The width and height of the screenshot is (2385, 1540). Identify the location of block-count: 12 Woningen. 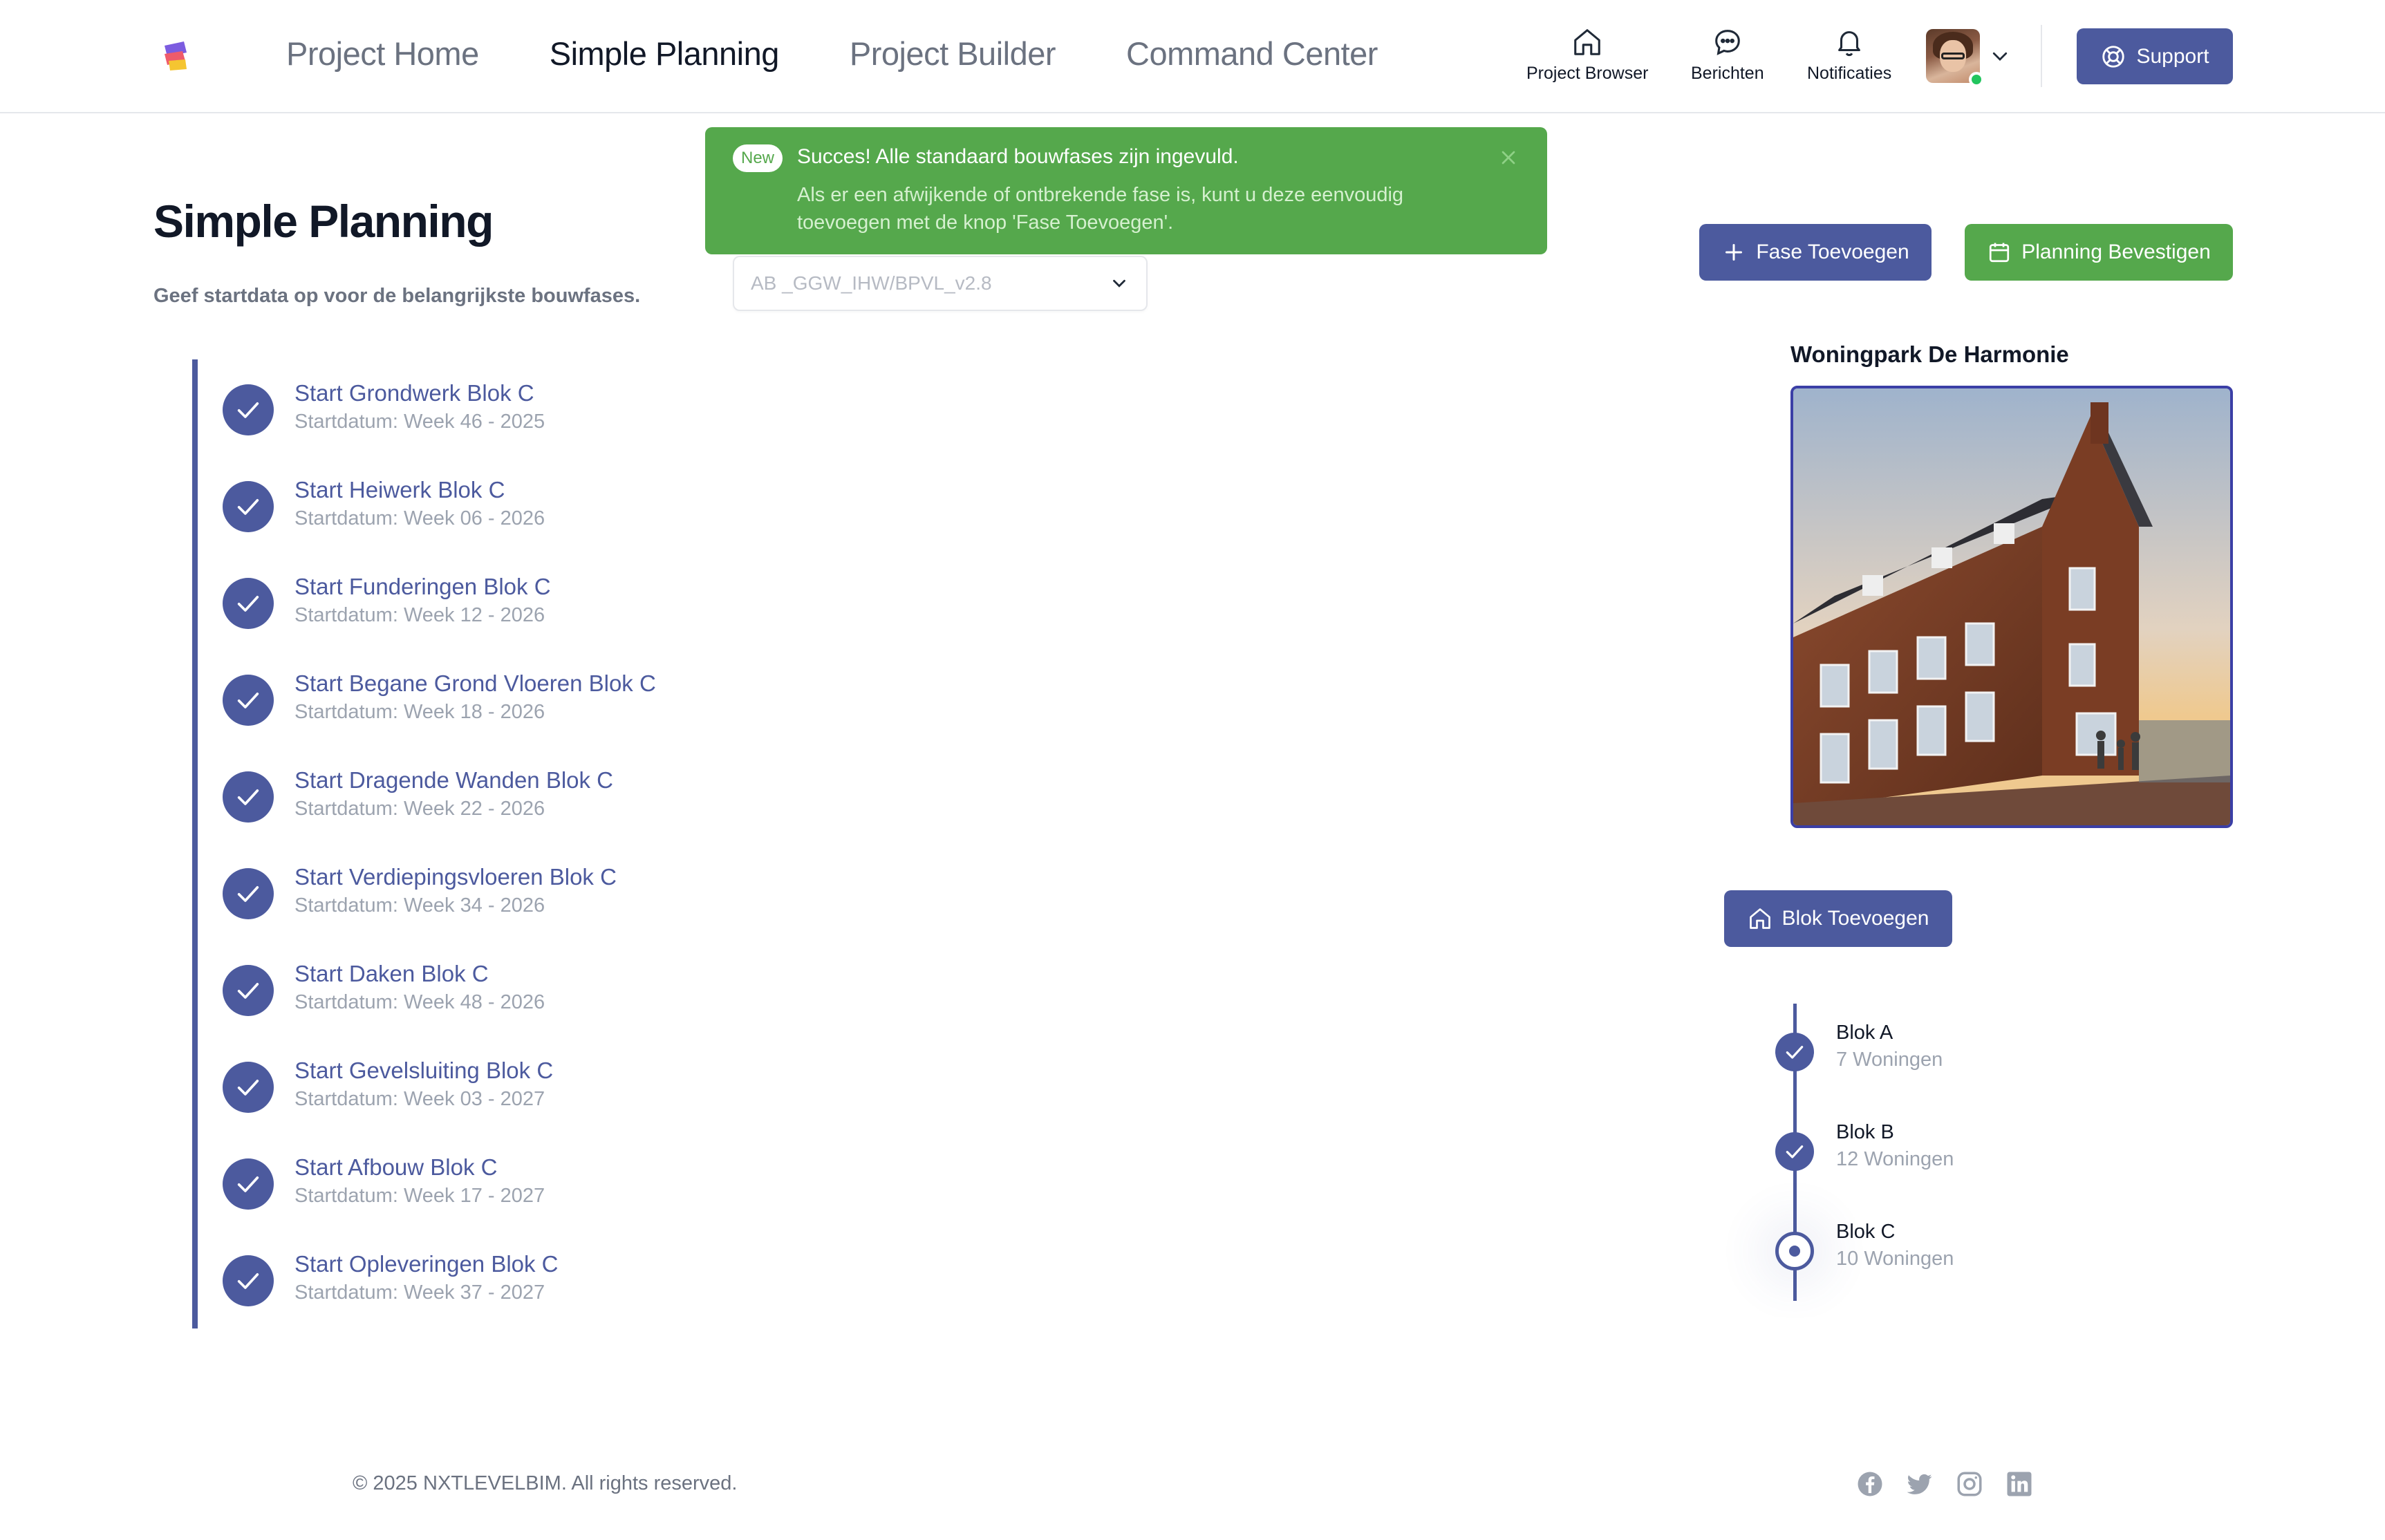
(1895, 1159).